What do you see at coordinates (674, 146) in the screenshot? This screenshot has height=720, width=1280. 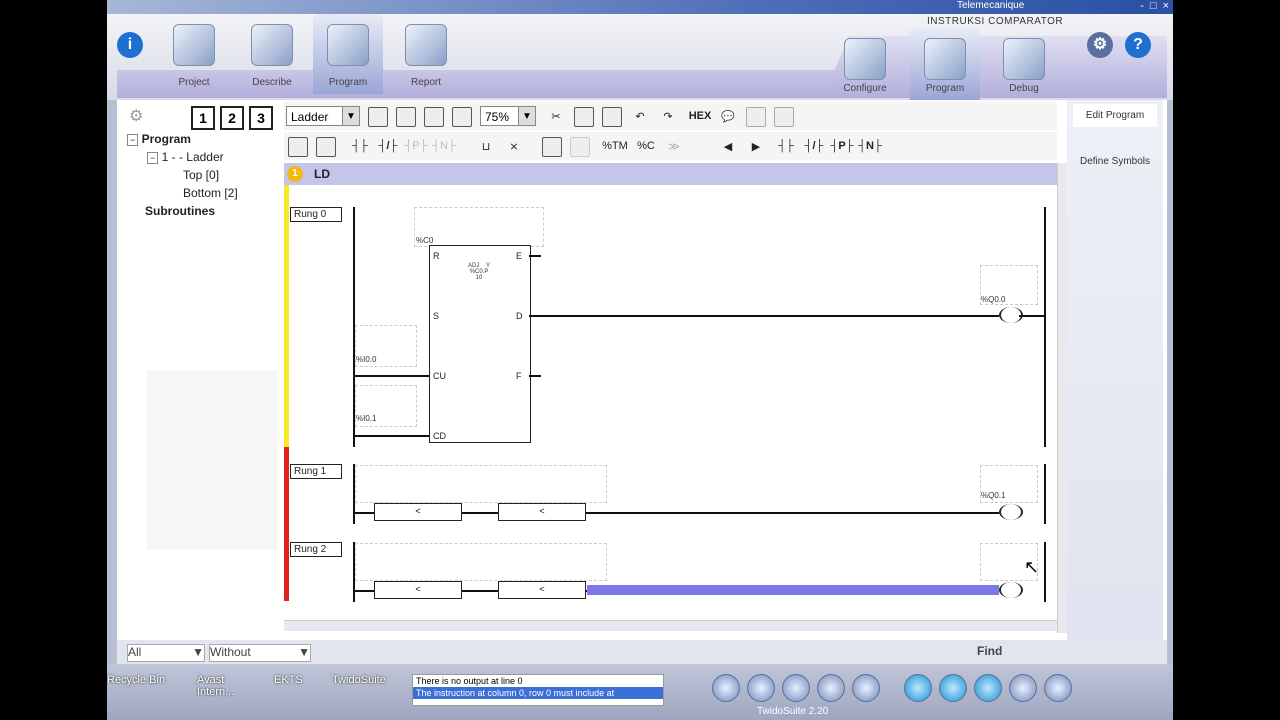 I see `more-arrow-icon: ≫` at bounding box center [674, 146].